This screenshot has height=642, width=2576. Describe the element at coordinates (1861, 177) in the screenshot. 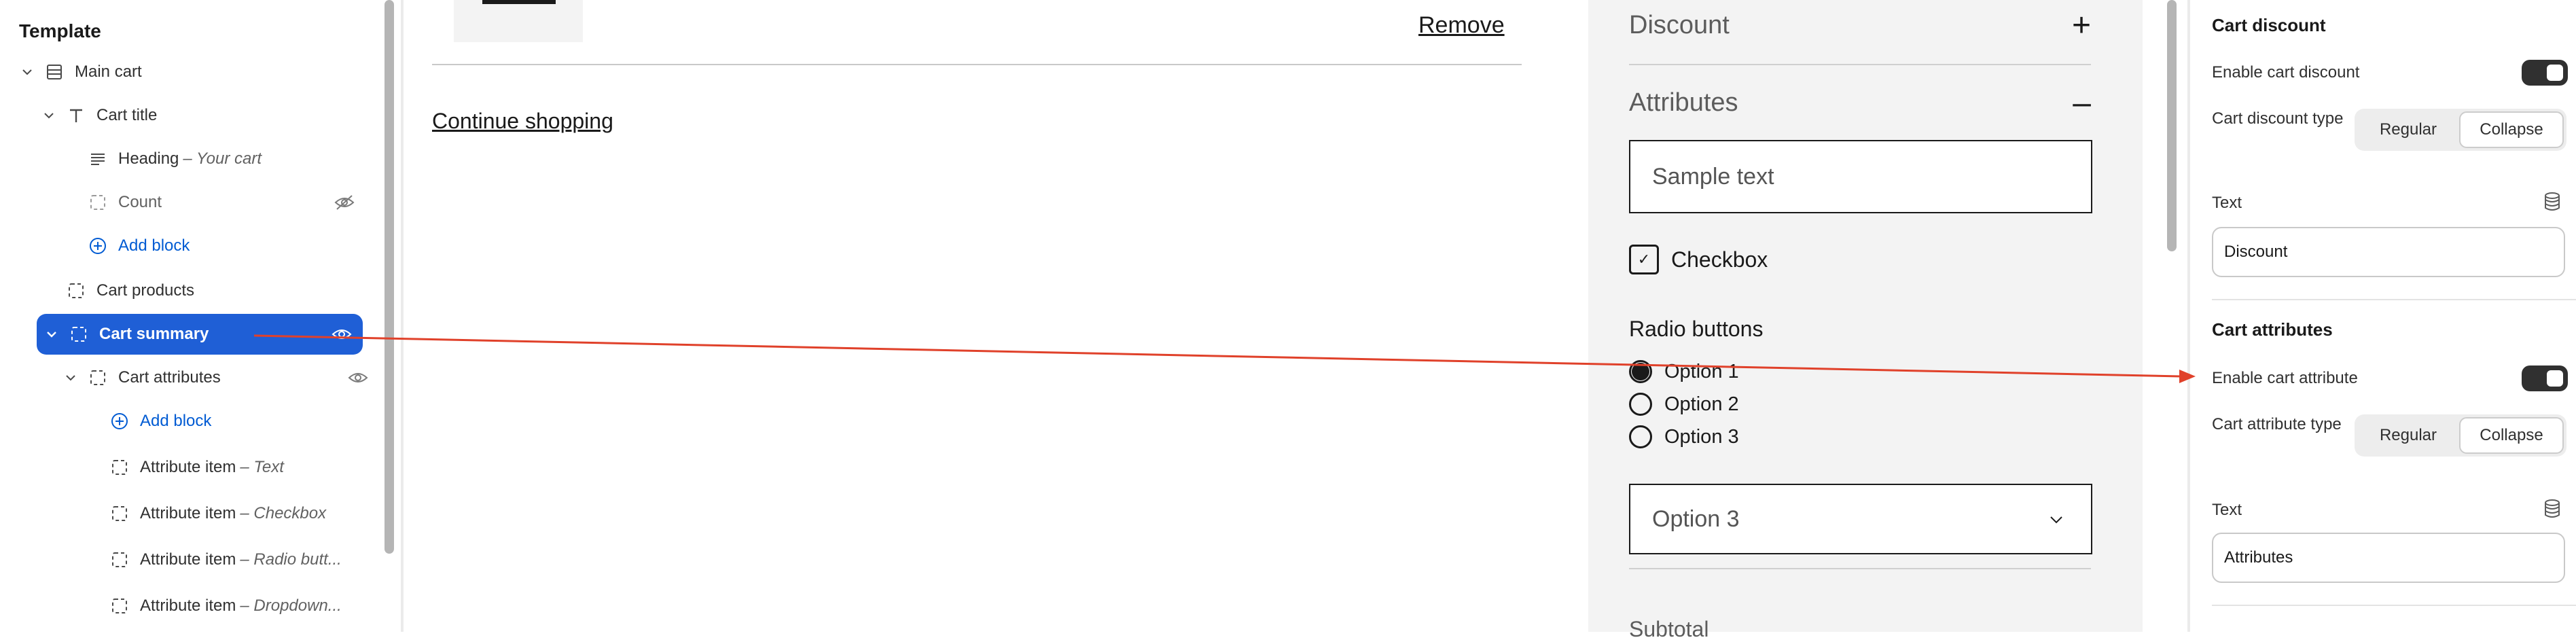

I see `sample-text-input: Sample text` at that location.